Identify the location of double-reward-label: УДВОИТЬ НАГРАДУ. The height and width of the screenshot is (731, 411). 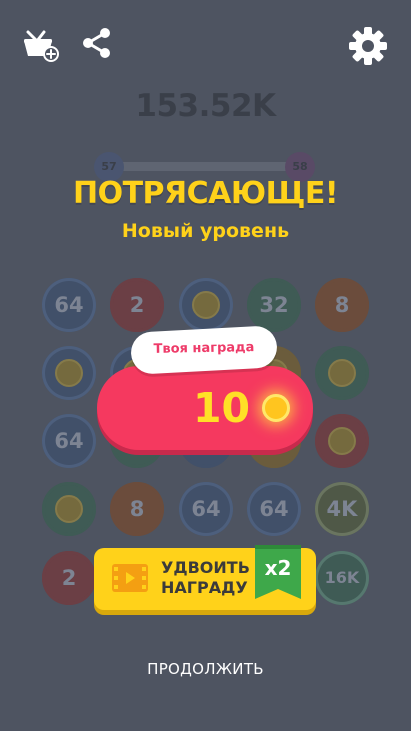
(211, 578).